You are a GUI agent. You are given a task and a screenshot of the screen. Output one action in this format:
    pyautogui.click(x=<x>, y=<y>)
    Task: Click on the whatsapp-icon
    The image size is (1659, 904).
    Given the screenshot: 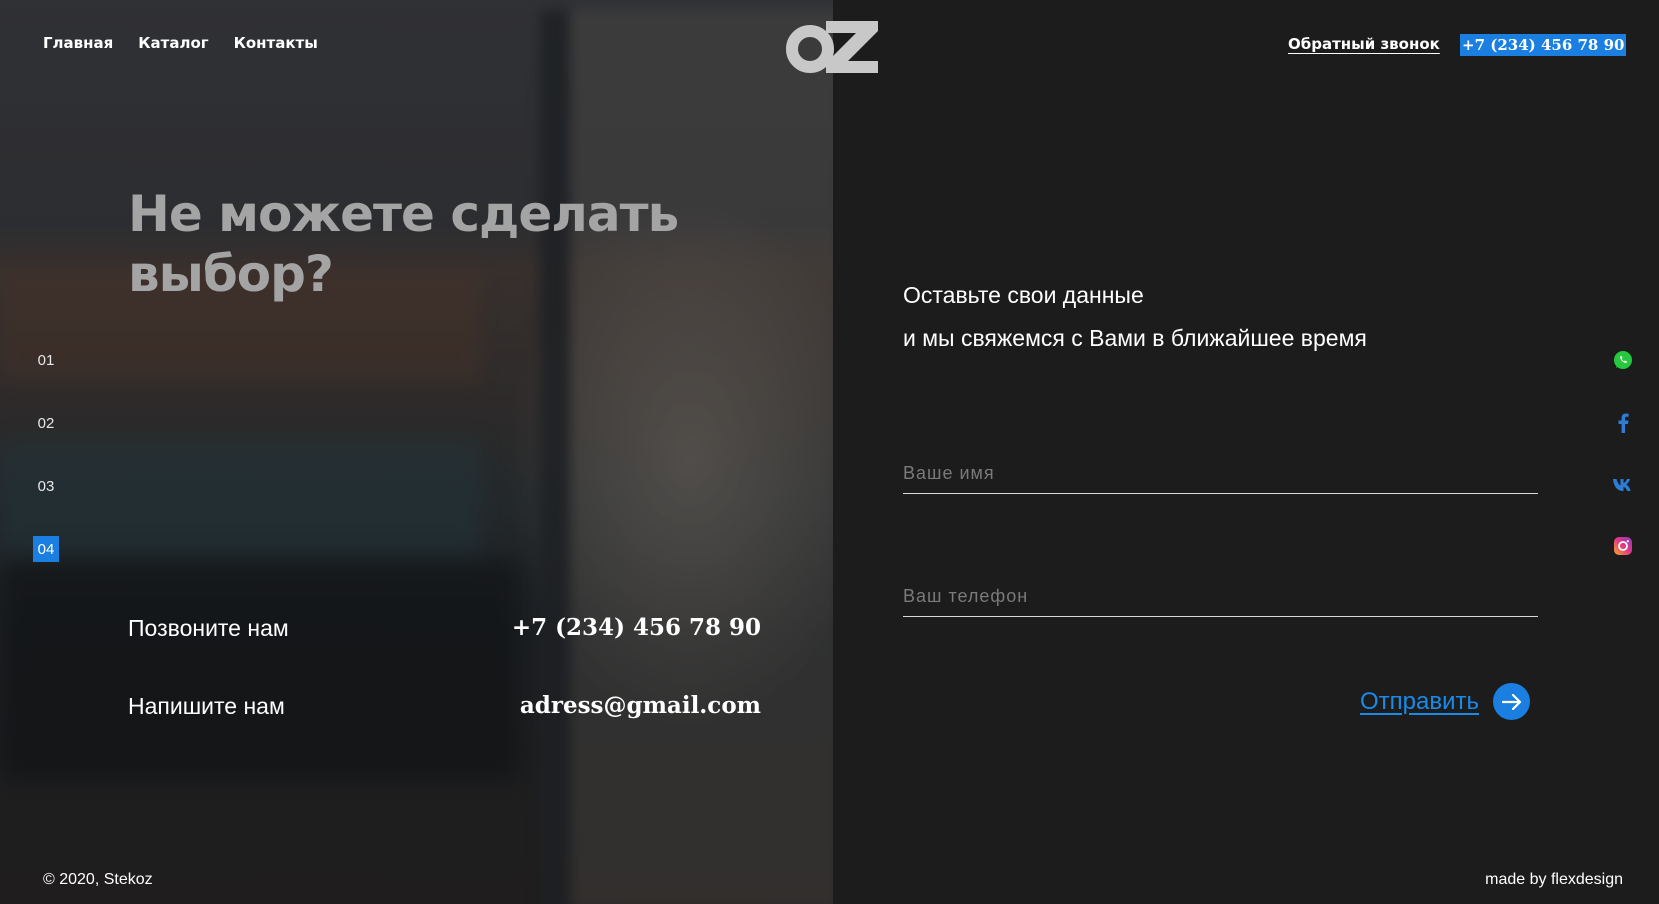 What is the action you would take?
    pyautogui.click(x=1623, y=360)
    